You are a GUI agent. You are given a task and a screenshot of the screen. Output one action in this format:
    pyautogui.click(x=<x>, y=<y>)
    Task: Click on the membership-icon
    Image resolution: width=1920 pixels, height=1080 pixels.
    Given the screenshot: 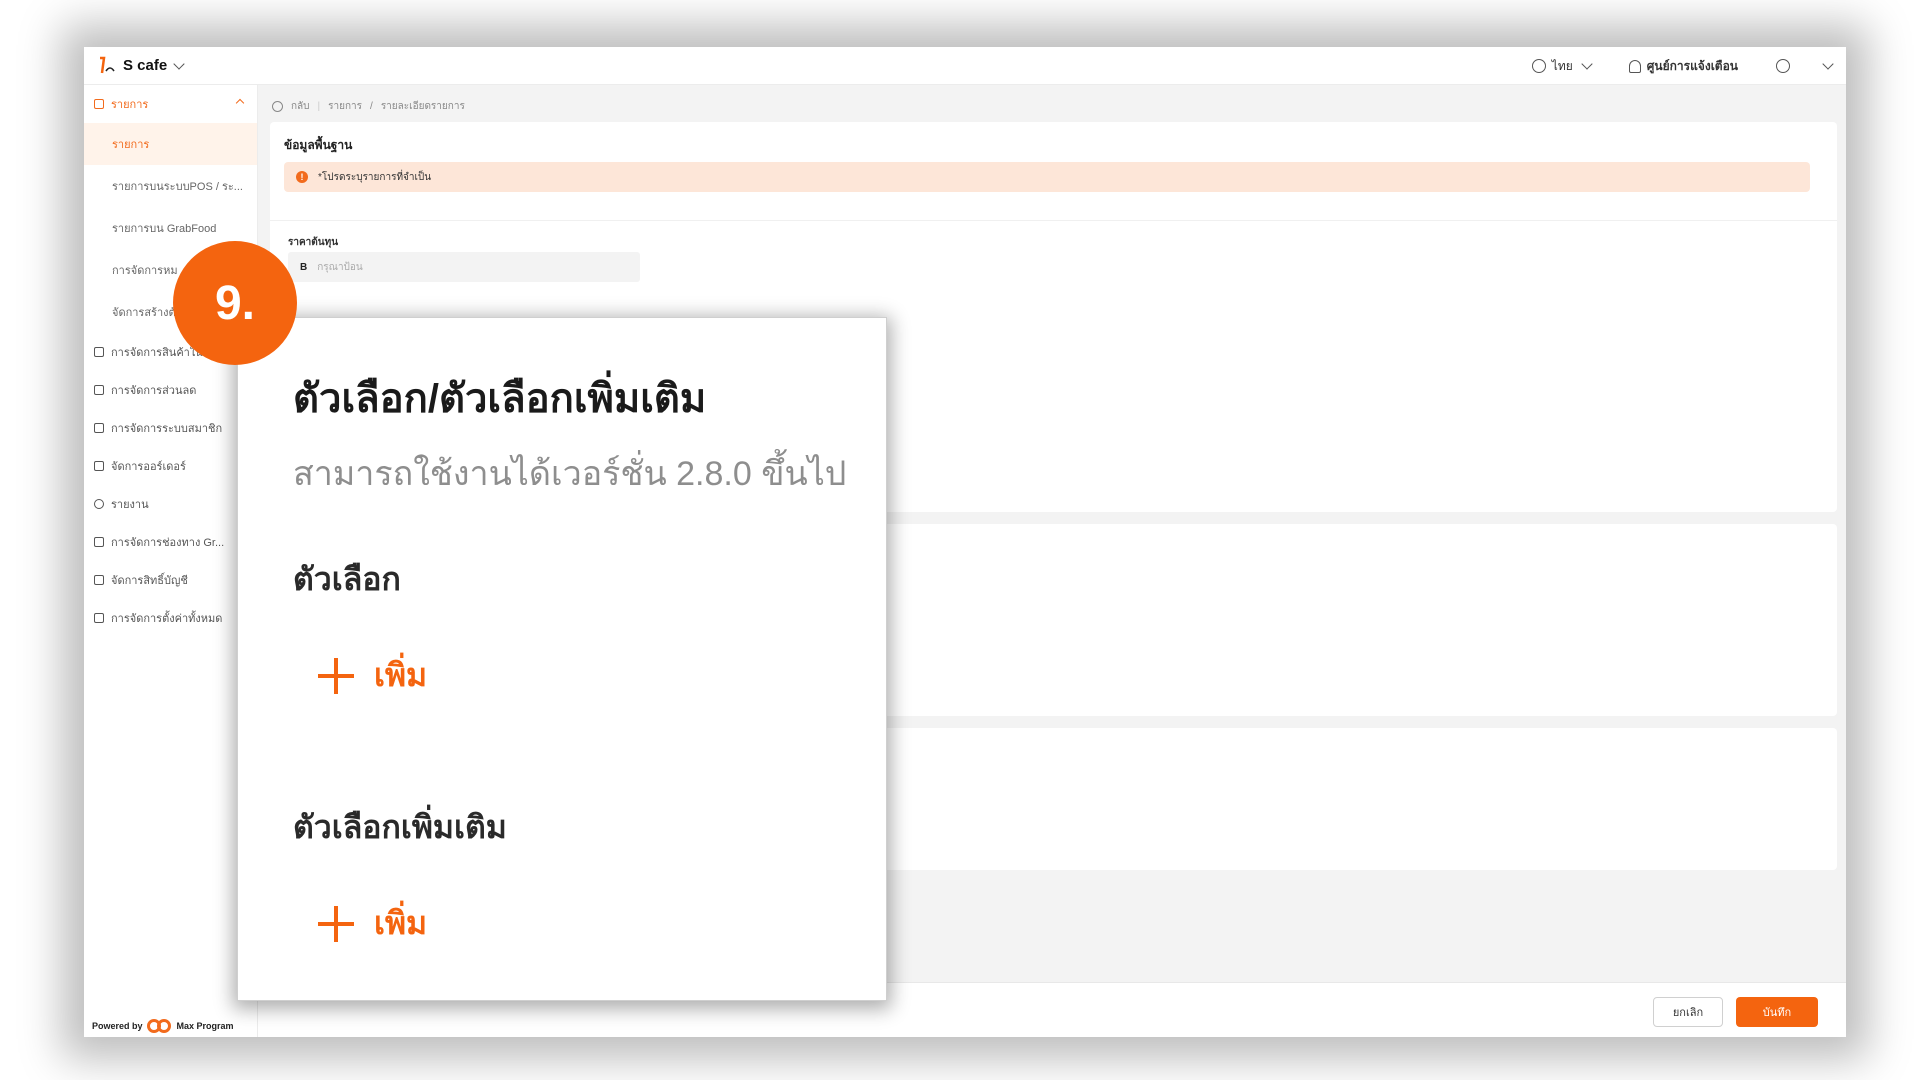 What is the action you would take?
    pyautogui.click(x=99, y=428)
    